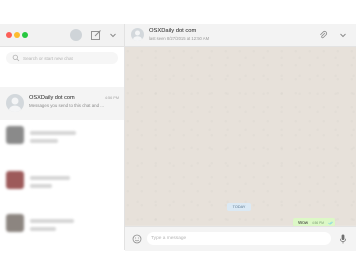  I want to click on message-text: Wow, so click(303, 222).